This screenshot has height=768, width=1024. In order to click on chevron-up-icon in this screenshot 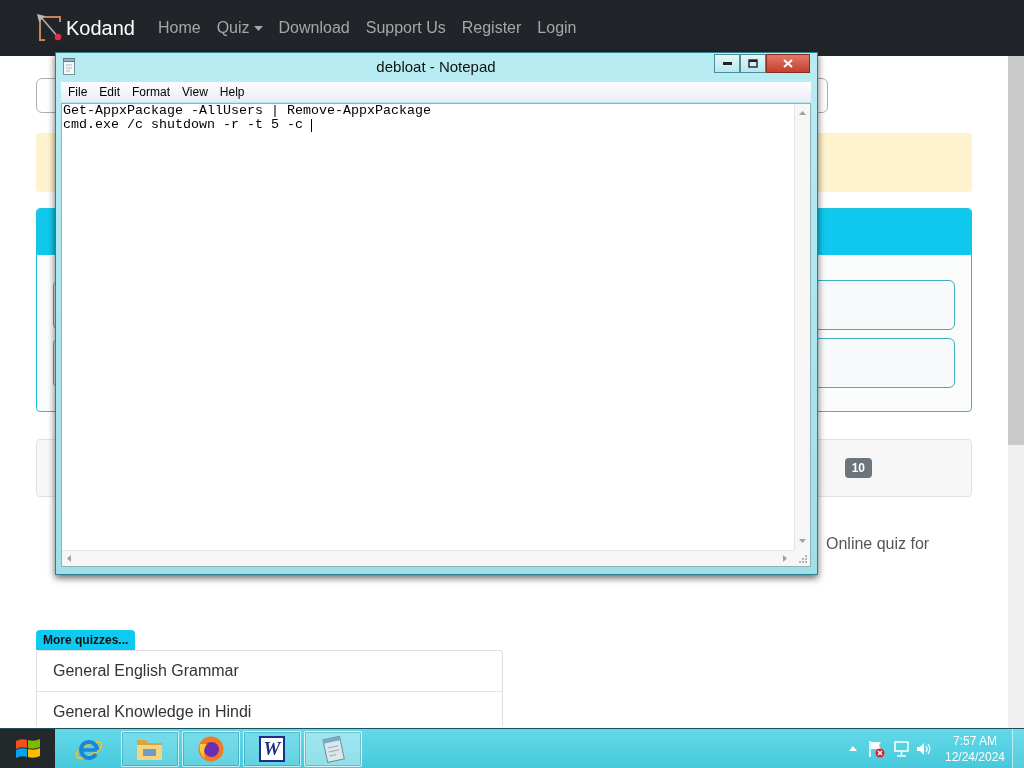, I will do `click(853, 748)`.